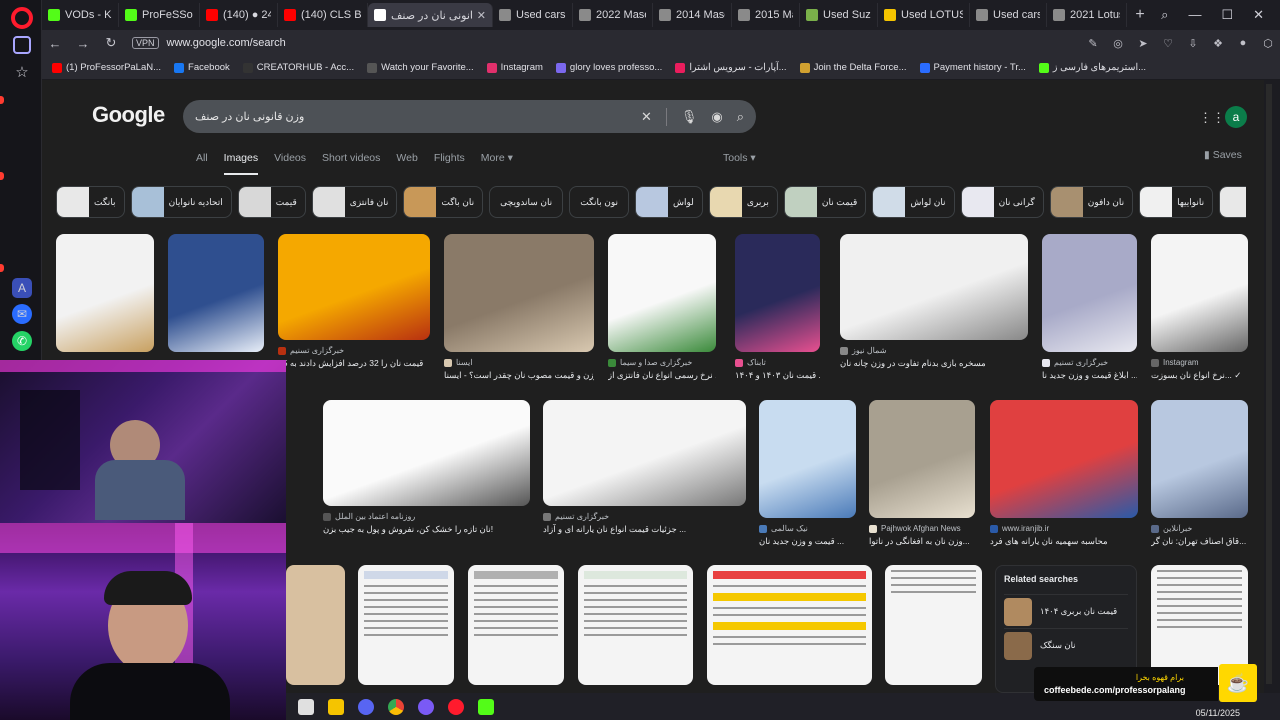 This screenshot has height=720, width=1280. I want to click on google-logo: Google, so click(128, 115).